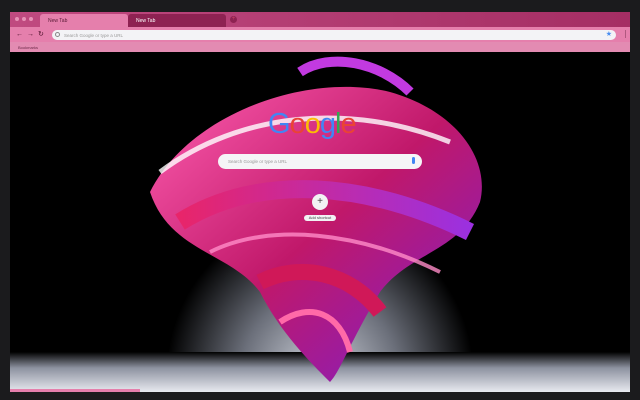  I want to click on window-controls, so click(24, 19).